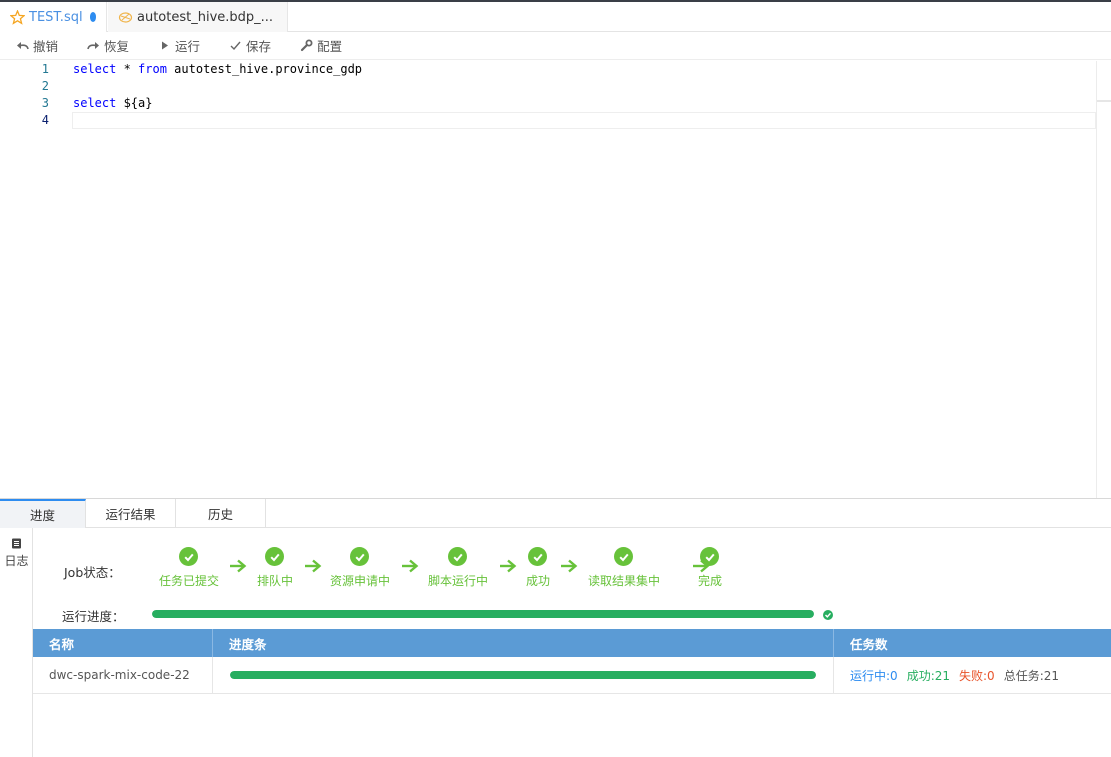 The image size is (1111, 757). Describe the element at coordinates (29, 279) in the screenshot. I see `line-number-gutter: 1 2 3 4` at that location.